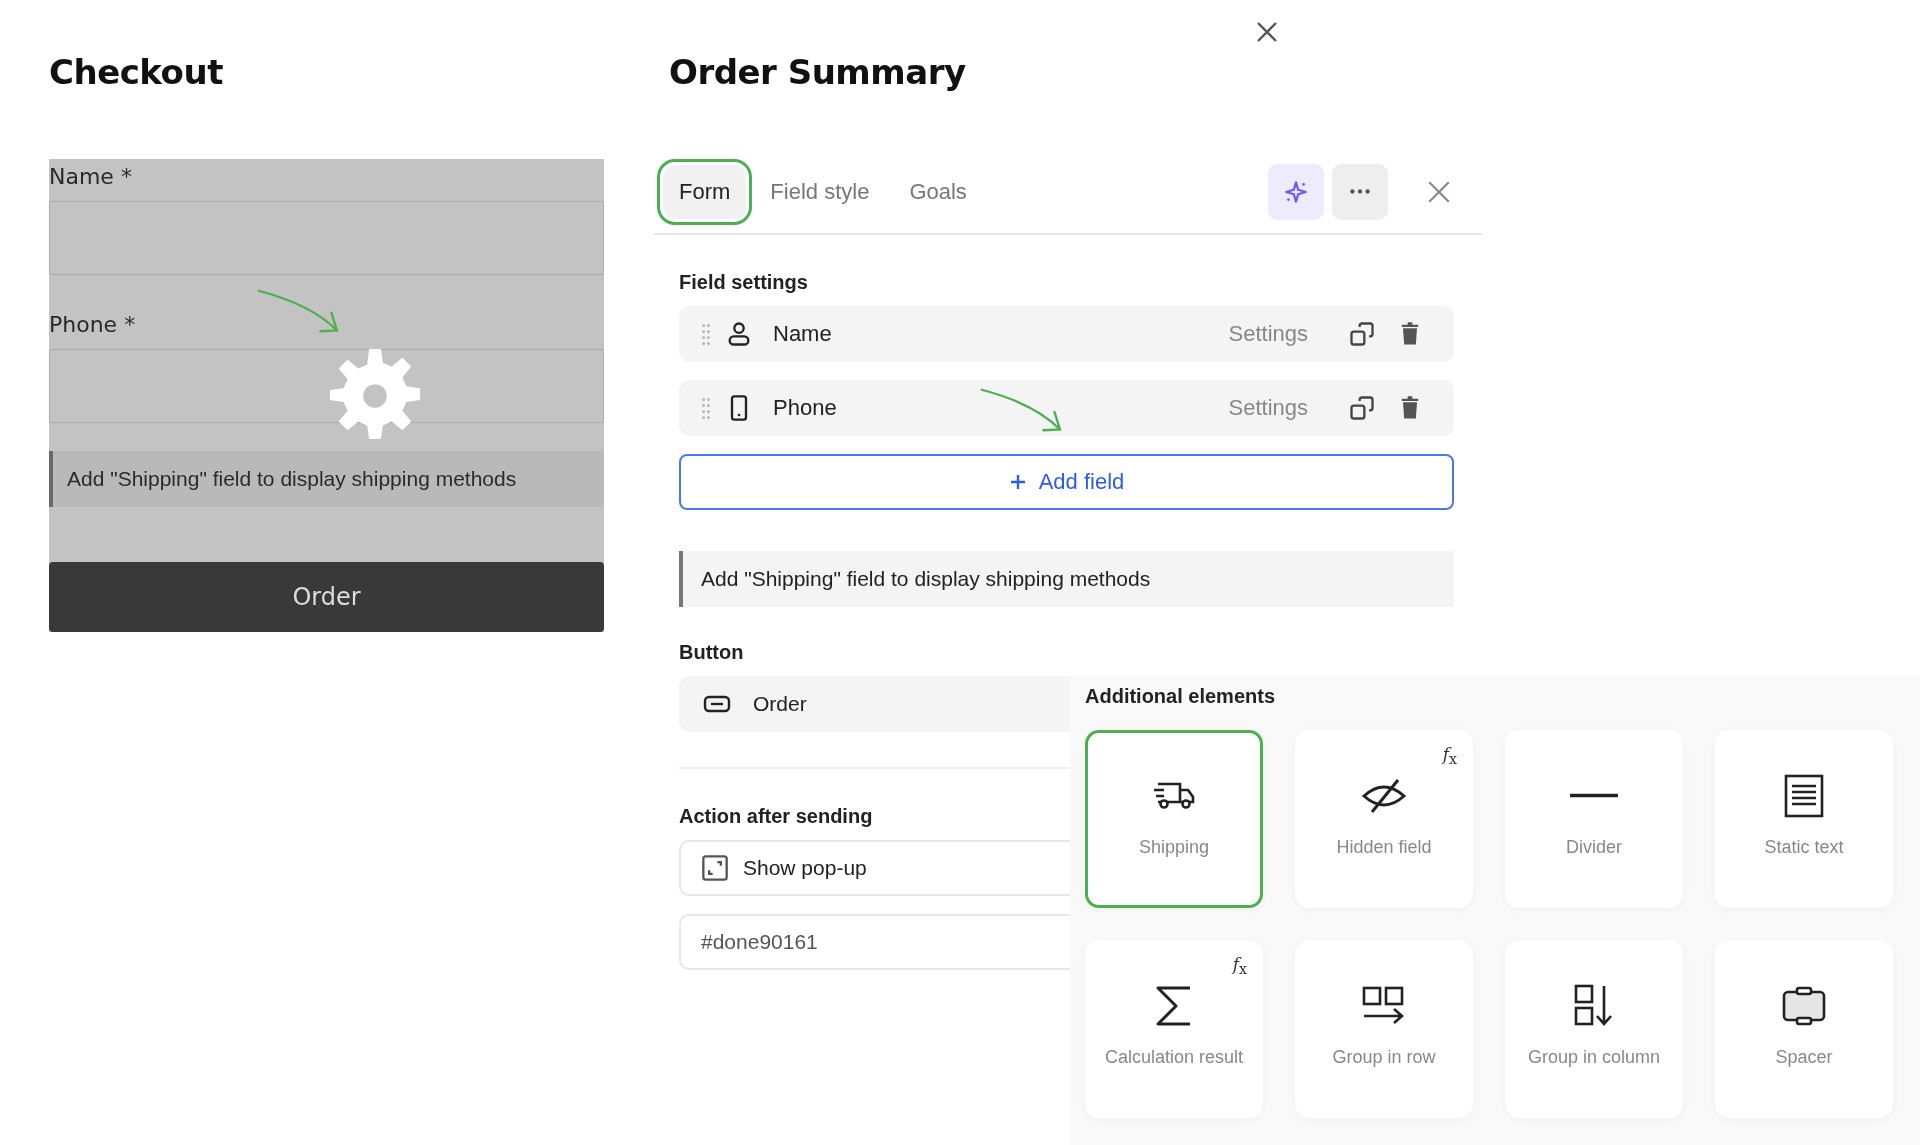 This screenshot has height=1145, width=1920. Describe the element at coordinates (776, 816) in the screenshot. I see `section-heading: Action after sending` at that location.